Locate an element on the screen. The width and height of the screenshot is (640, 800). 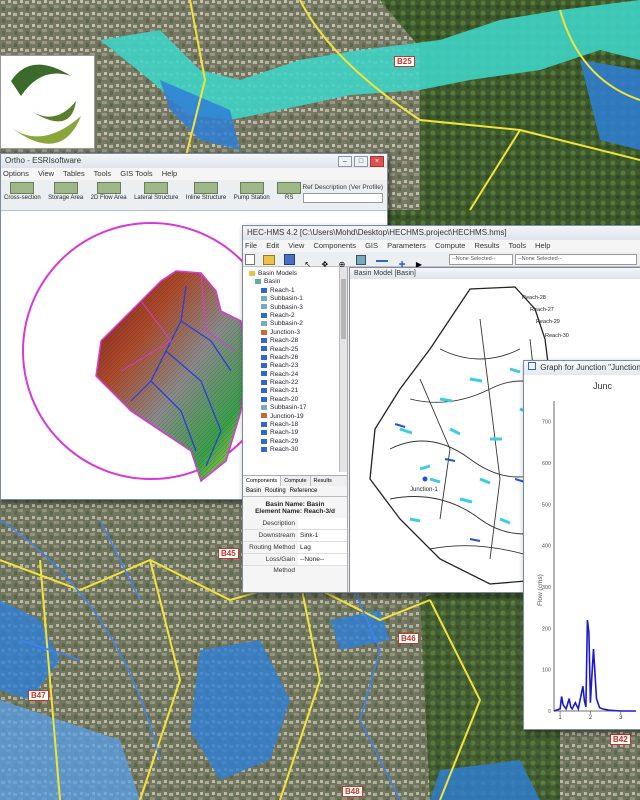
tree-root: Basin Models is located at coordinates (298, 274).